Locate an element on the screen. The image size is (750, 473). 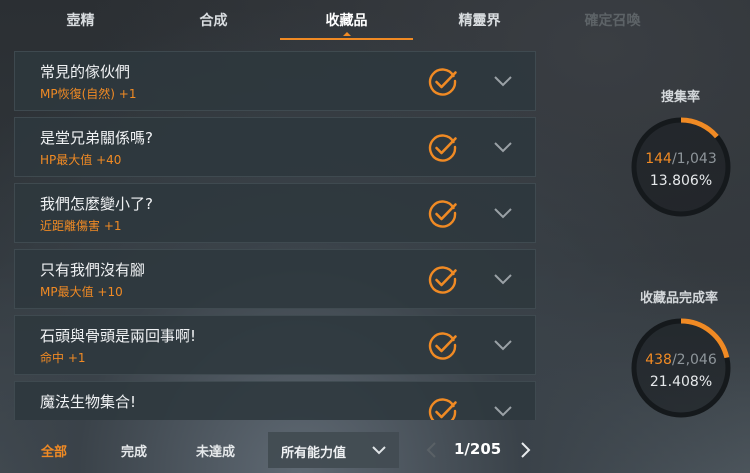
gather-rate-ring is located at coordinates (681, 167).